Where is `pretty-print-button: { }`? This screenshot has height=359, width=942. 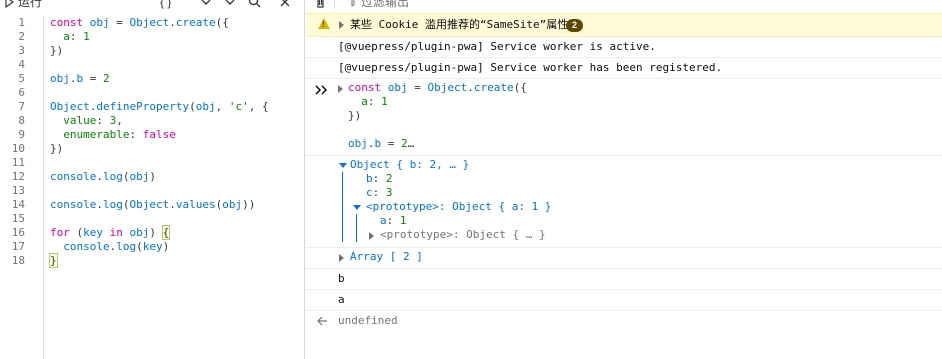 pretty-print-button: { } is located at coordinates (165, 4).